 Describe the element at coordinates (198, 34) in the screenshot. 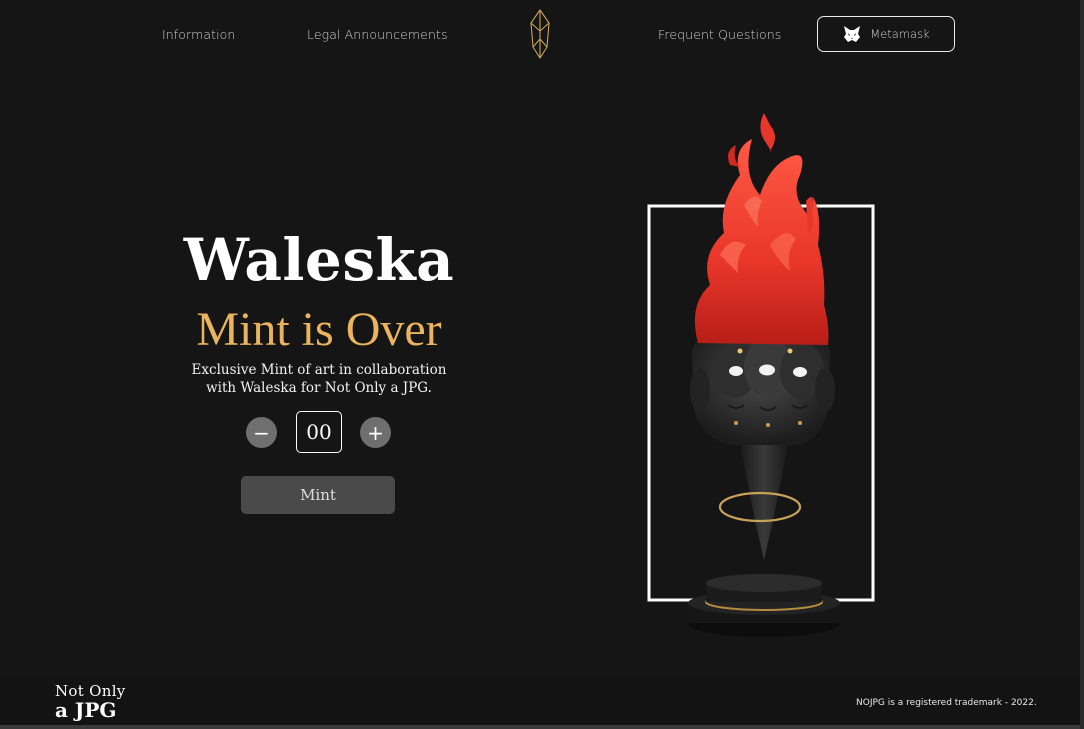

I see `nav-information-link: Information` at that location.